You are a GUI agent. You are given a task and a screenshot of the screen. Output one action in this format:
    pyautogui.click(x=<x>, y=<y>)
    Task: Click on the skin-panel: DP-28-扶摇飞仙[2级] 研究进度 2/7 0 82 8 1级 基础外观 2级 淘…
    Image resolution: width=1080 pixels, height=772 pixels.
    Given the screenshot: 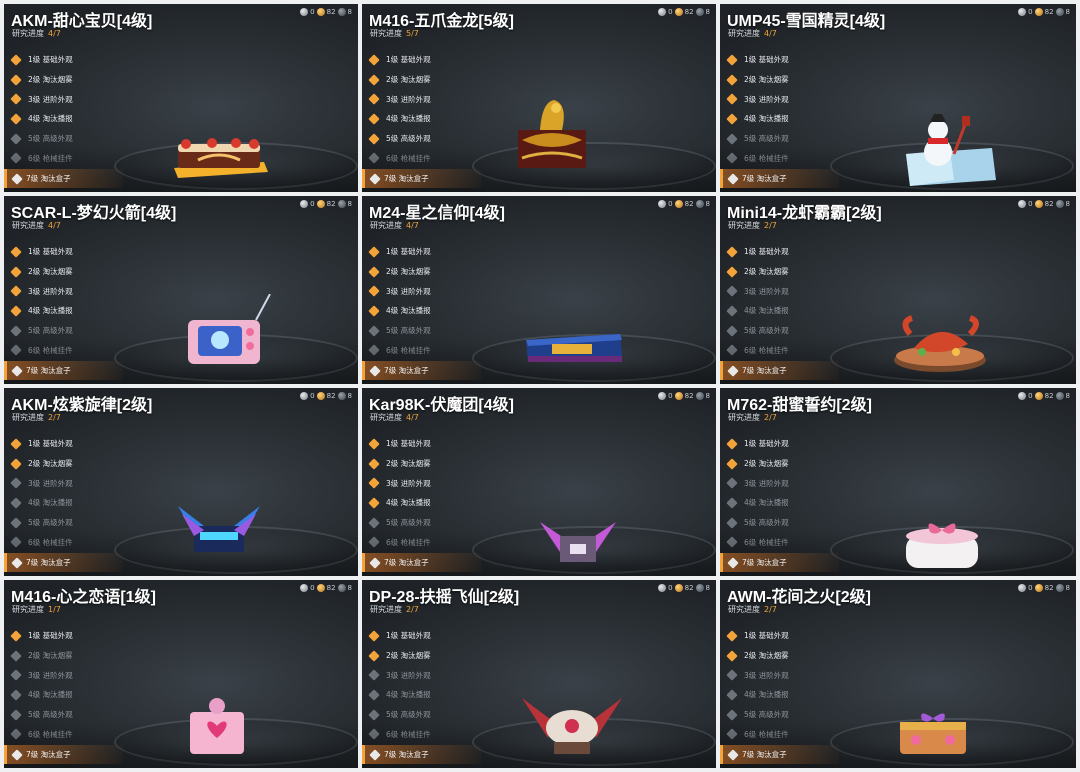 What is the action you would take?
    pyautogui.click(x=539, y=674)
    